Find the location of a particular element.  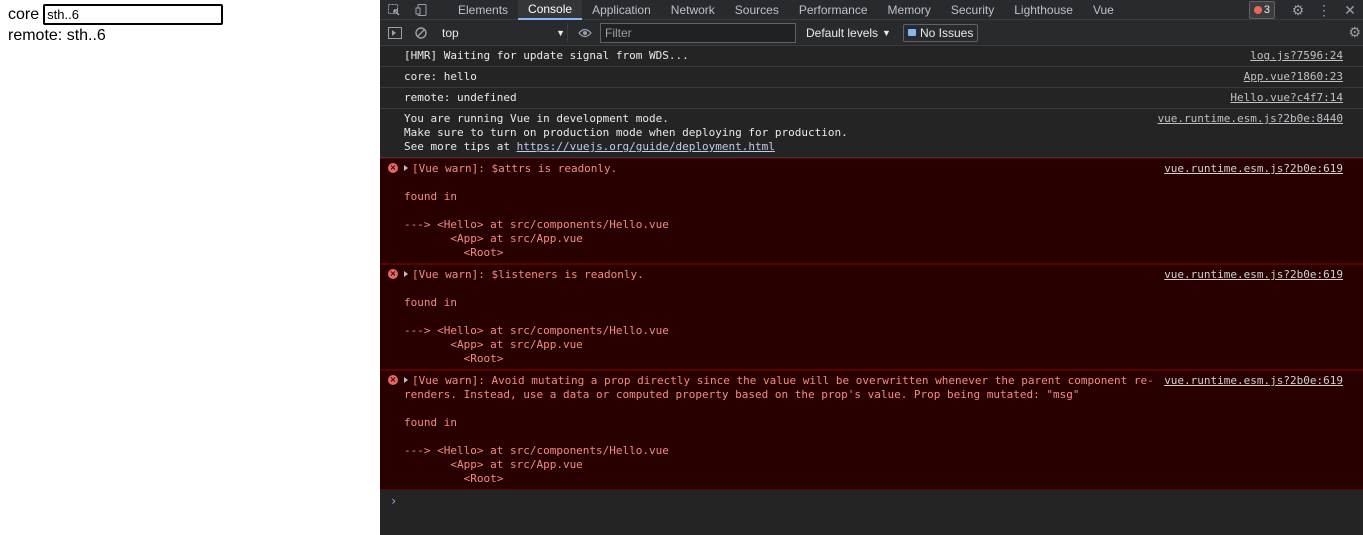

chevron-down-icon: ▼ is located at coordinates (886, 32).